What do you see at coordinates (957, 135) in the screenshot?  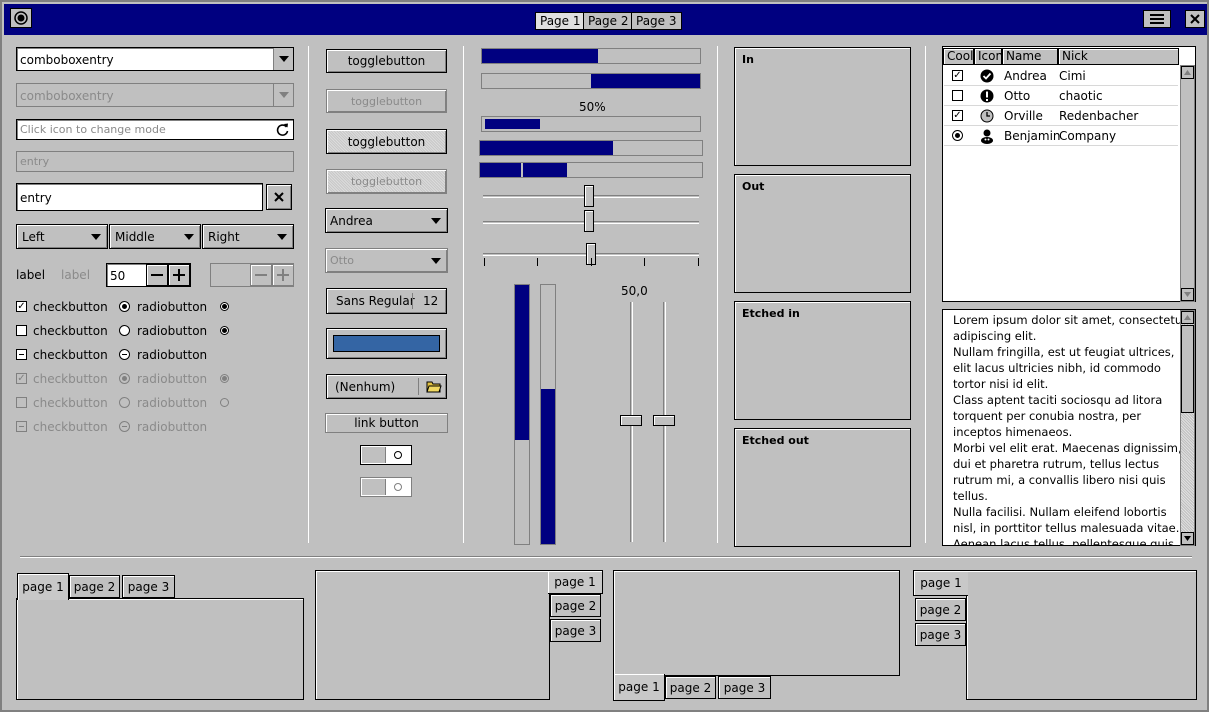 I see `row-cool-radio` at bounding box center [957, 135].